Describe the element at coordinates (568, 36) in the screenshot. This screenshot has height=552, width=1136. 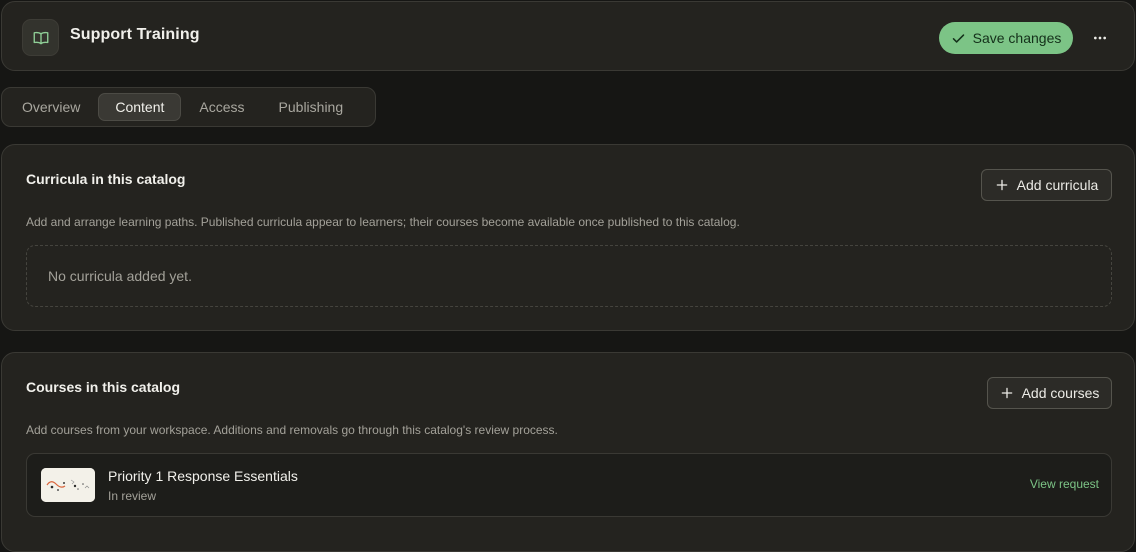
I see `page-header: Support Training Save changes` at that location.